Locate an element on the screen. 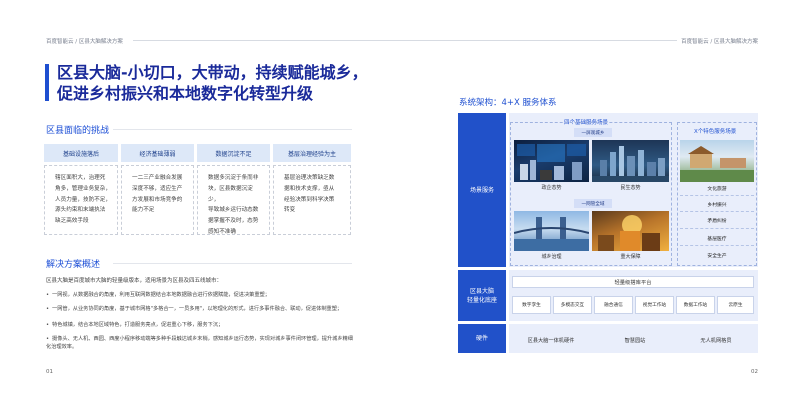  challenge-1-line: 源头约束和末端执法 is located at coordinates (80, 210).